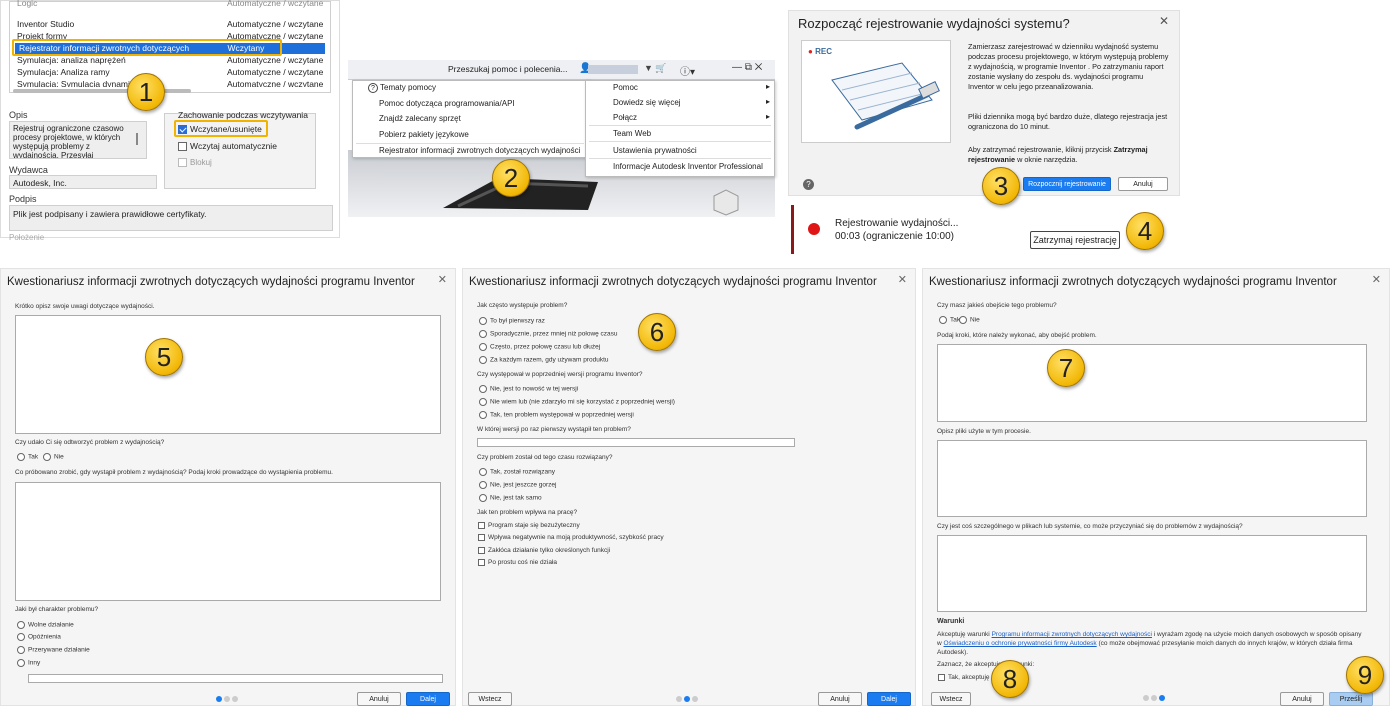 Image resolution: width=1390 pixels, height=706 pixels. What do you see at coordinates (39, 637) in the screenshot?
I see `option-radio: Opóźnienia` at bounding box center [39, 637].